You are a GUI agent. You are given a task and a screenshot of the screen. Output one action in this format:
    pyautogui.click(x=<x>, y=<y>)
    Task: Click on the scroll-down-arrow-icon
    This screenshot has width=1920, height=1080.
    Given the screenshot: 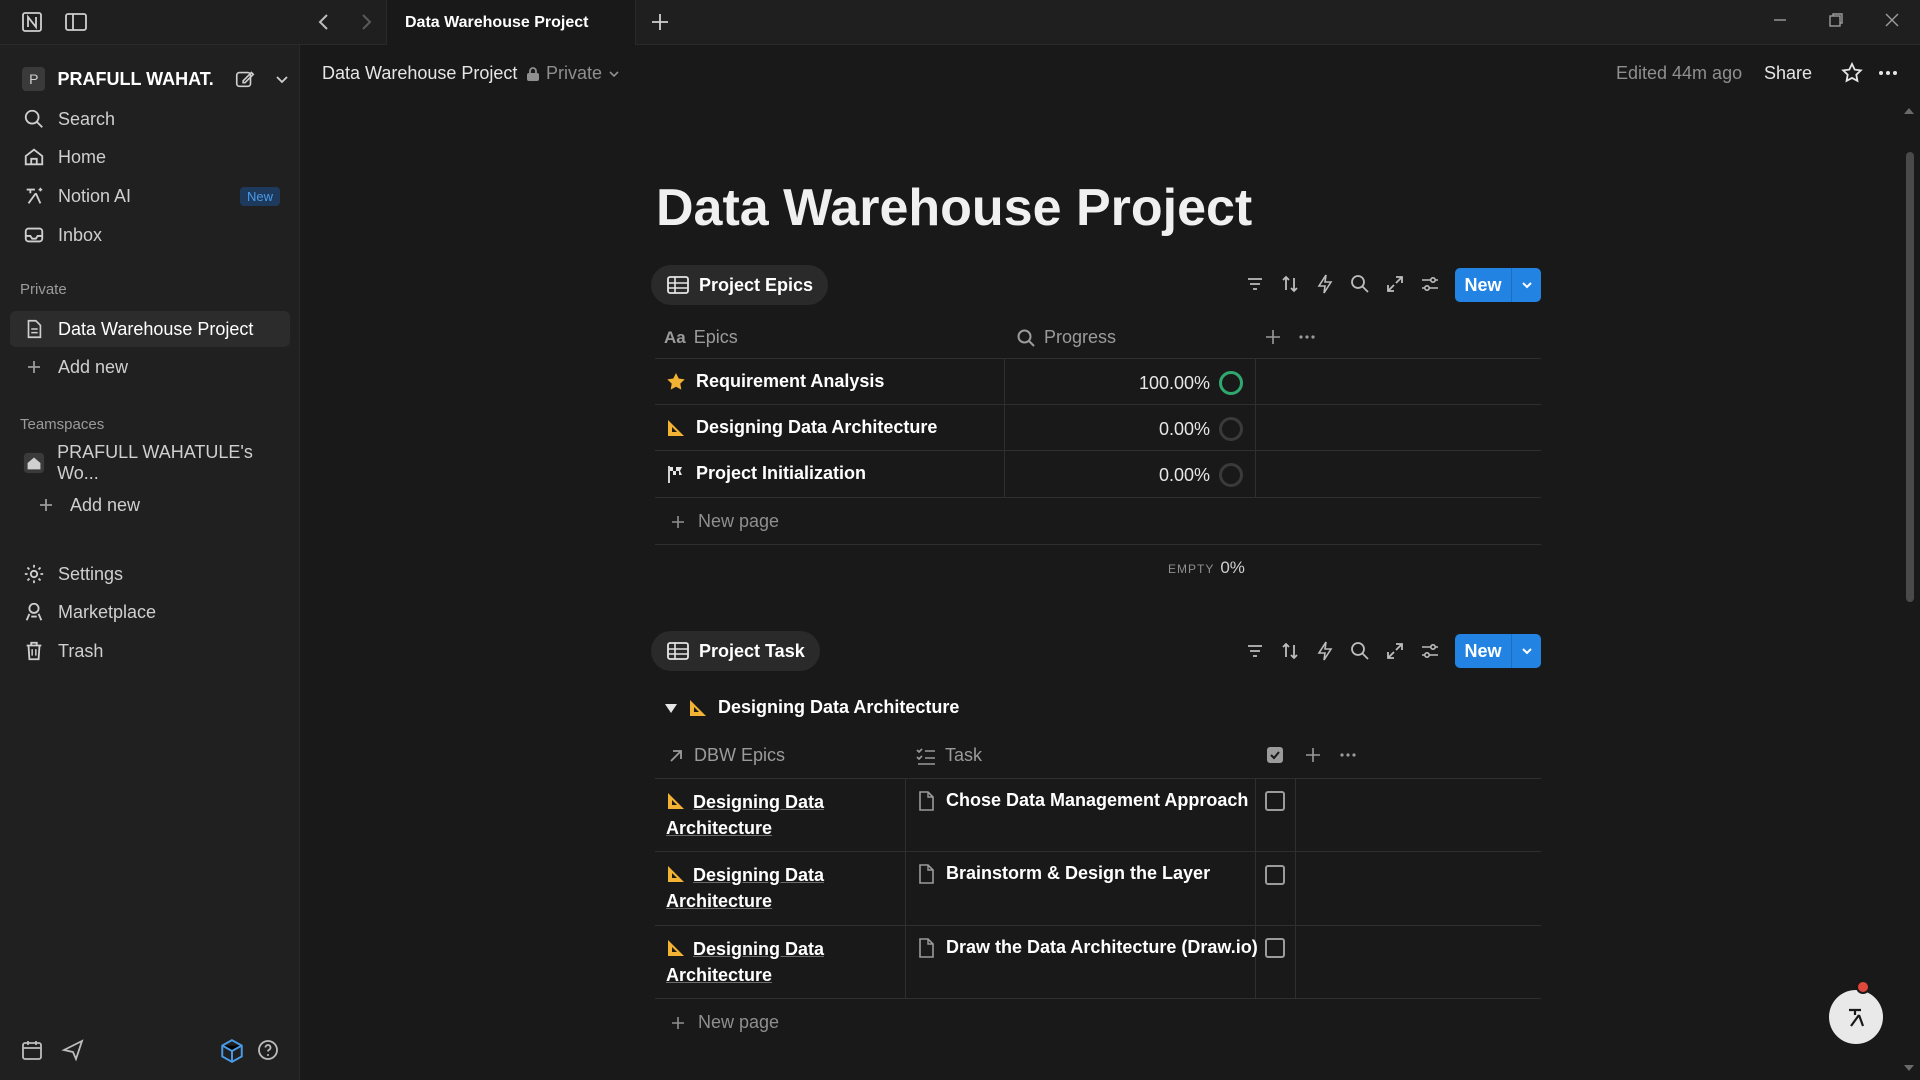 What is the action you would take?
    pyautogui.click(x=1909, y=1068)
    